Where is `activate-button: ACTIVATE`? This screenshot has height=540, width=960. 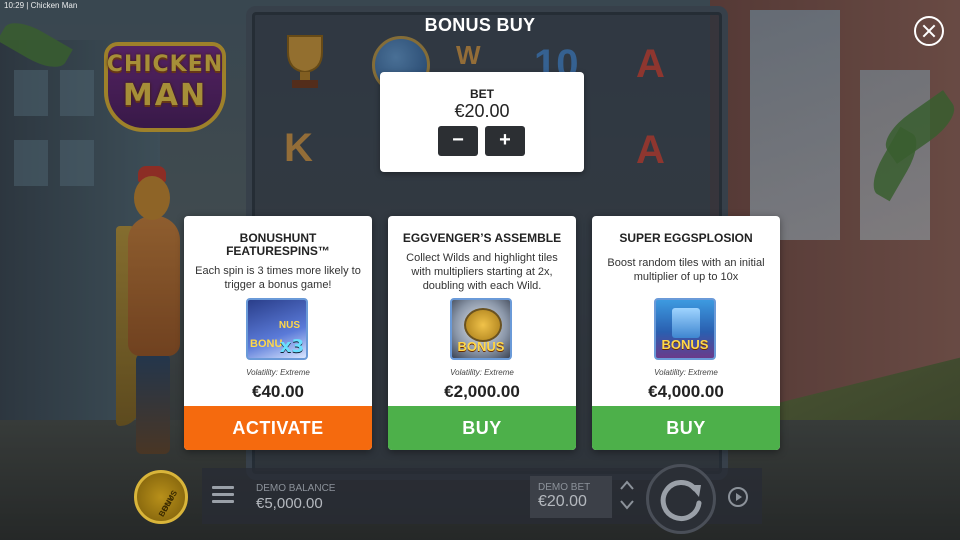
activate-button: ACTIVATE is located at coordinates (278, 428).